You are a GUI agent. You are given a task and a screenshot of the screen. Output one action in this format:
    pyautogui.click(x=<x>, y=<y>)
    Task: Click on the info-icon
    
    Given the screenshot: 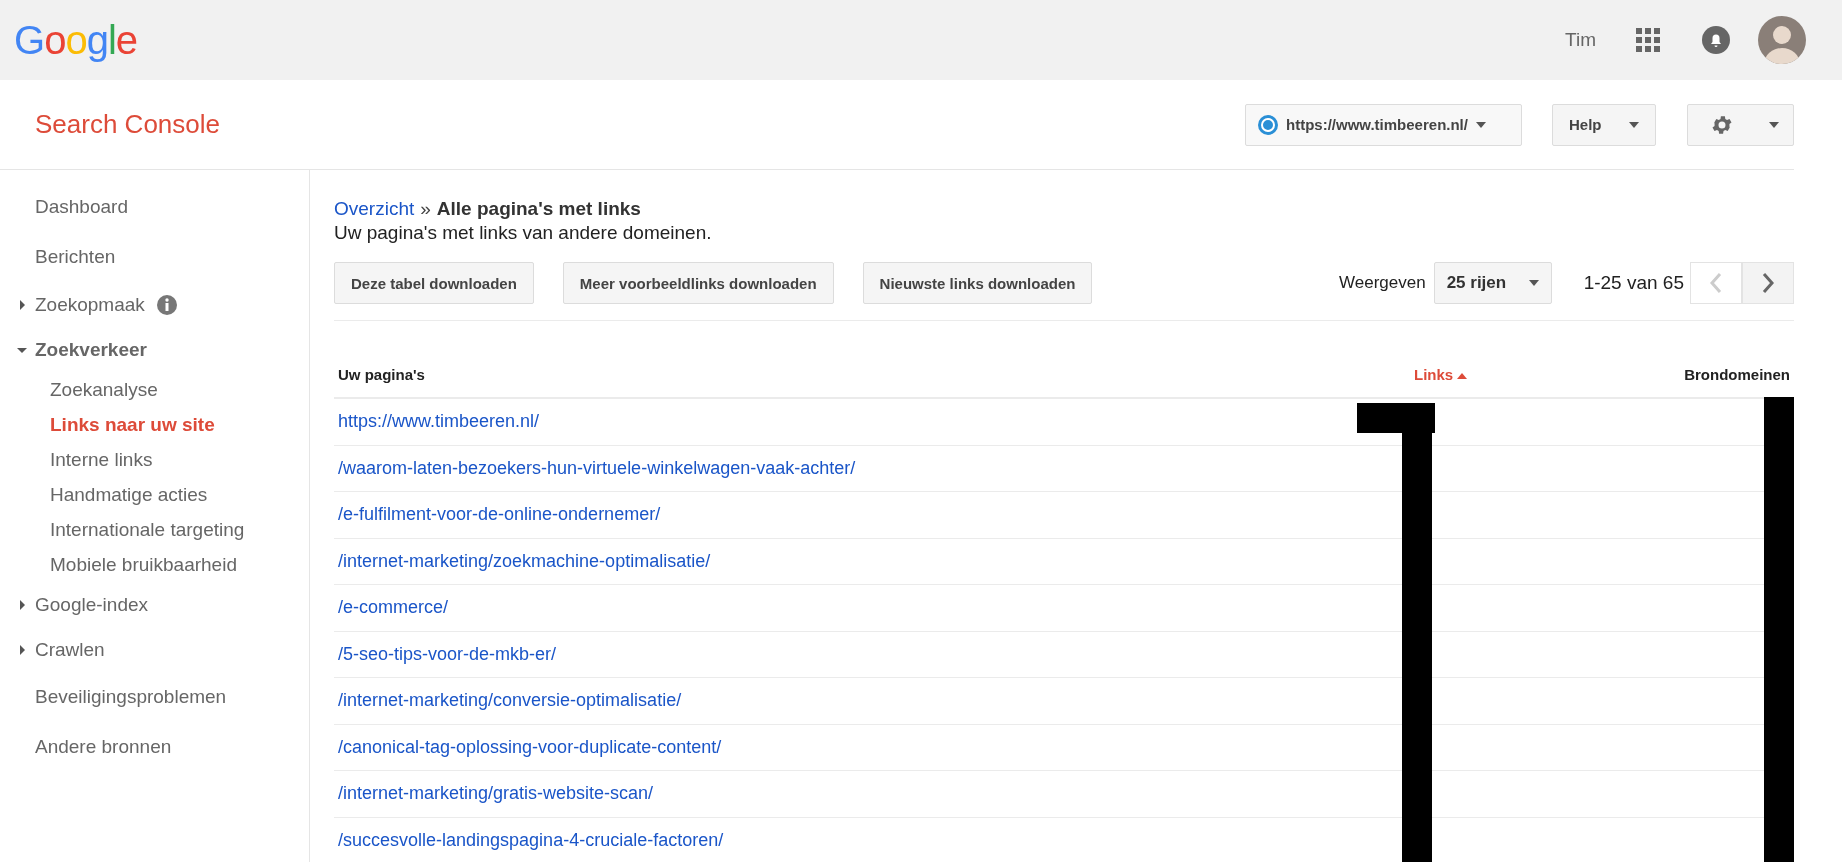 What is the action you would take?
    pyautogui.click(x=166, y=304)
    